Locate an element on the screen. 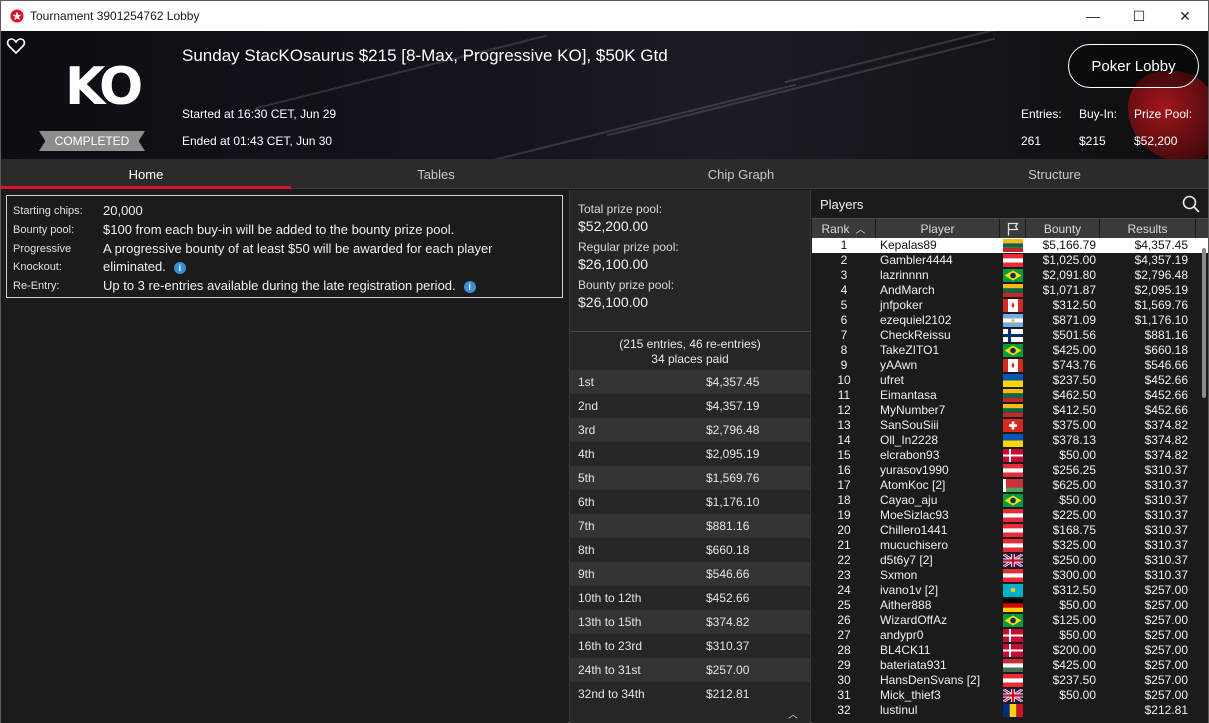  player-row: 24 ivano1v [2] $312.50 $257.00 is located at coordinates (1010, 590).